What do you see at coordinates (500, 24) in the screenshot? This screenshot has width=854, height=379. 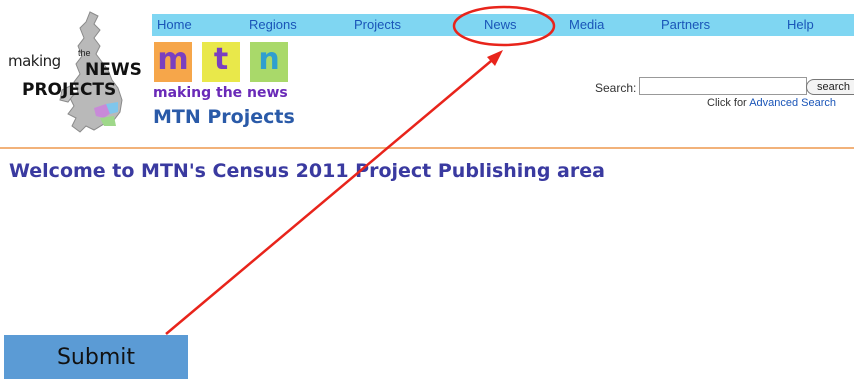 I see `nav-item-news: News` at bounding box center [500, 24].